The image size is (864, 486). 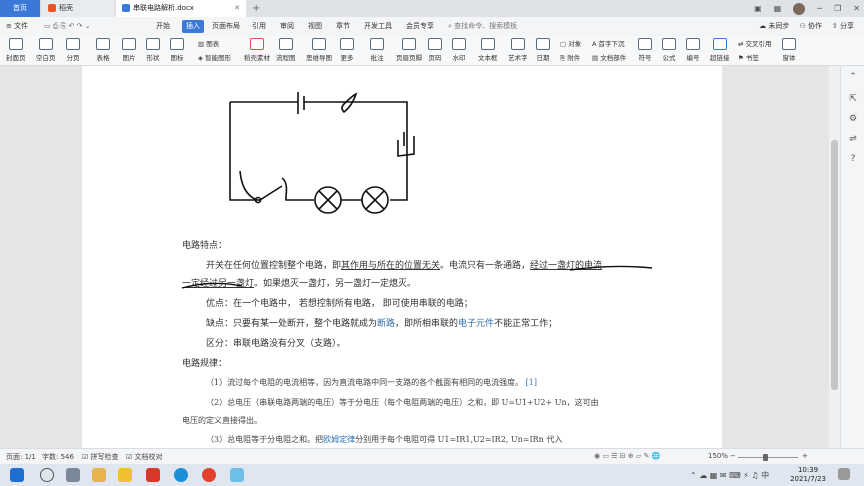 What do you see at coordinates (853, 119) in the screenshot?
I see `style-icon: ⚙` at bounding box center [853, 119].